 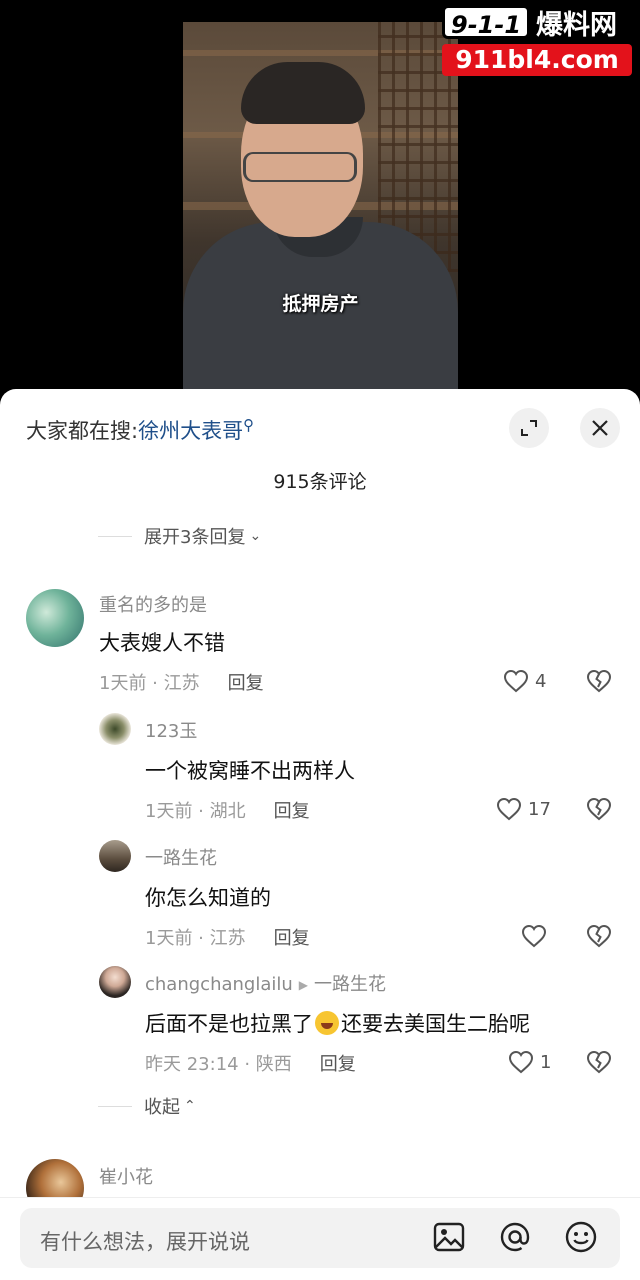 What do you see at coordinates (162, 1107) in the screenshot?
I see `collapse-label: 收起` at bounding box center [162, 1107].